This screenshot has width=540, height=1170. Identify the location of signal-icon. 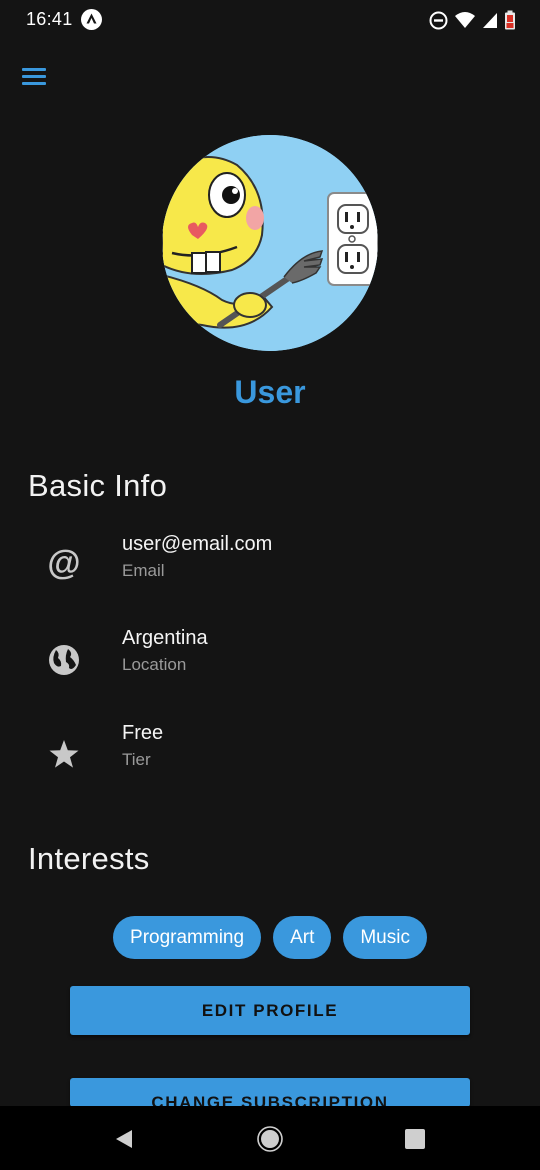
(490, 20).